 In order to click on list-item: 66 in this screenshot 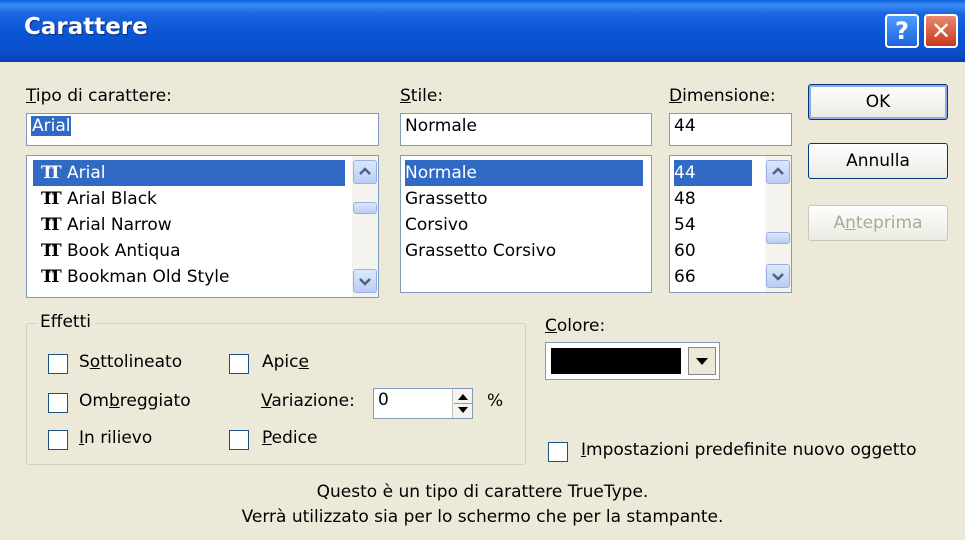, I will do `click(713, 277)`.